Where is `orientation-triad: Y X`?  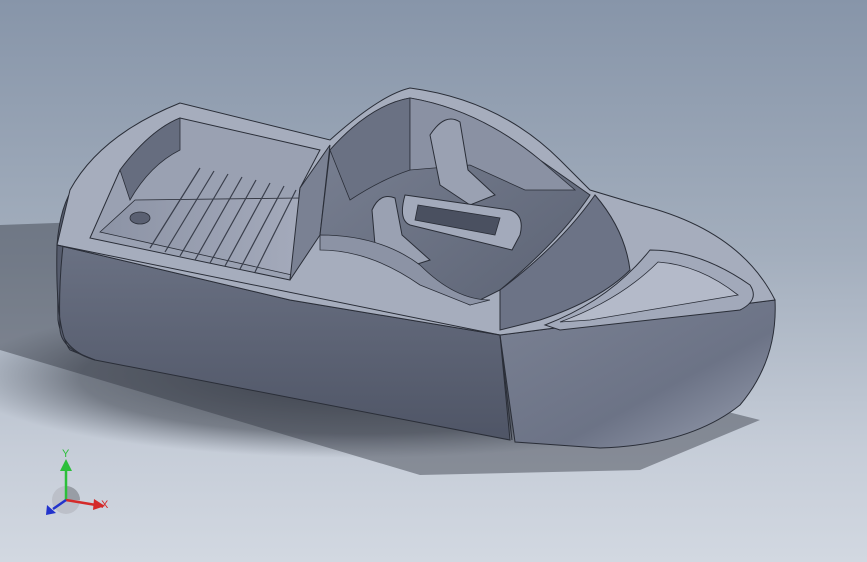
orientation-triad: Y X is located at coordinates (78, 485).